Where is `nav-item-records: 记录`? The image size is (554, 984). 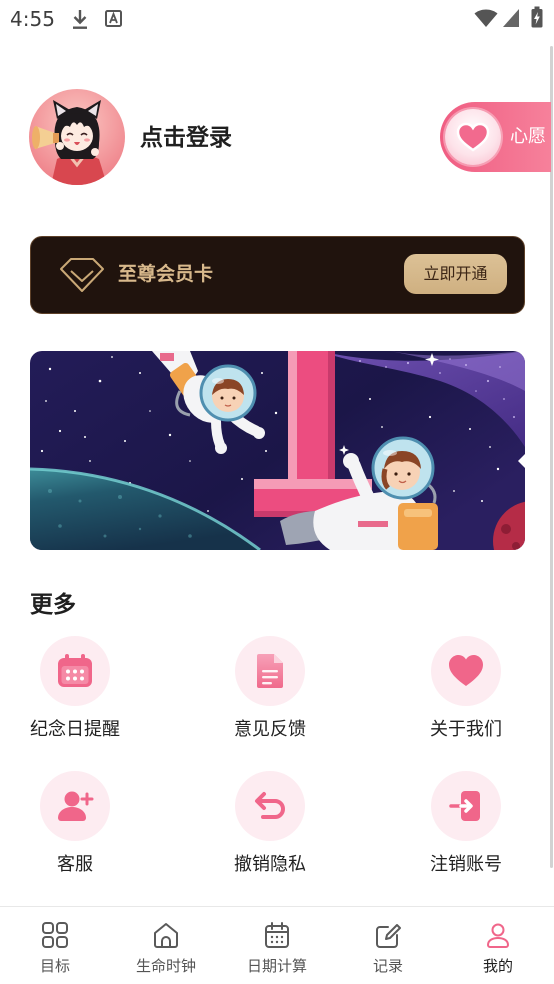 nav-item-records: 记录 is located at coordinates (388, 945).